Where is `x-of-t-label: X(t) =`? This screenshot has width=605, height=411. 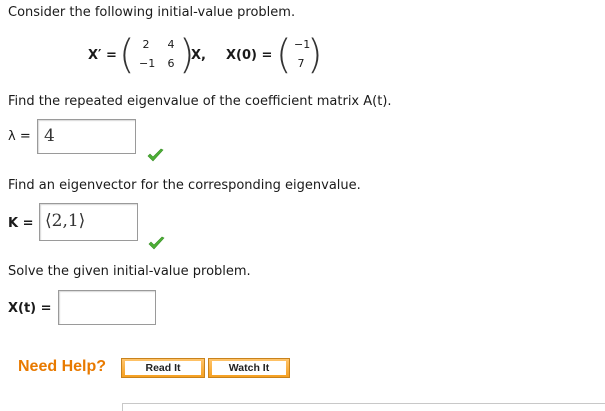
x-of-t-label: X(t) = is located at coordinates (30, 308).